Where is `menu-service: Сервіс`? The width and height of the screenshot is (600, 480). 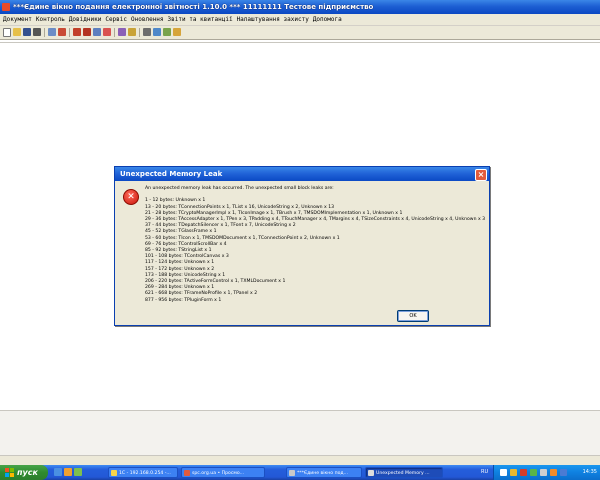
menu-service: Сервіс is located at coordinates (115, 19).